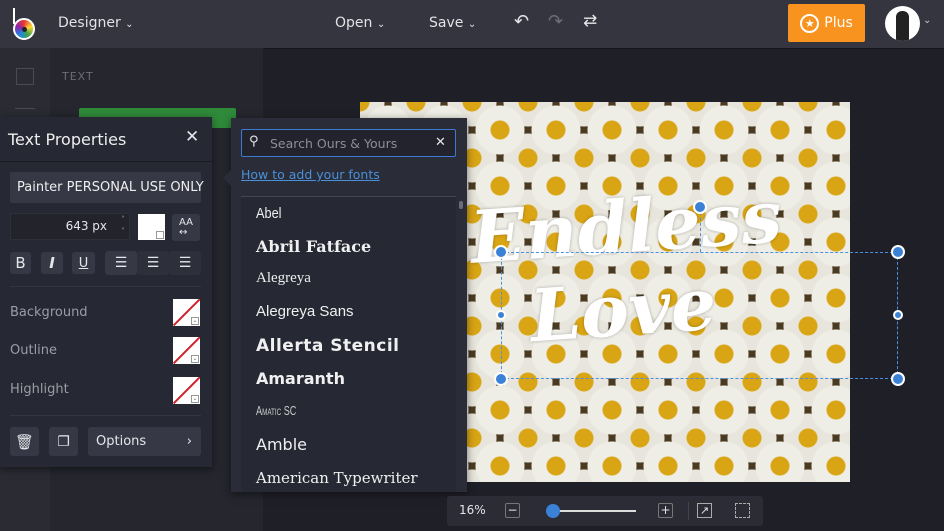 This screenshot has width=944, height=531. What do you see at coordinates (34, 350) in the screenshot?
I see `outline-label: Outline` at bounding box center [34, 350].